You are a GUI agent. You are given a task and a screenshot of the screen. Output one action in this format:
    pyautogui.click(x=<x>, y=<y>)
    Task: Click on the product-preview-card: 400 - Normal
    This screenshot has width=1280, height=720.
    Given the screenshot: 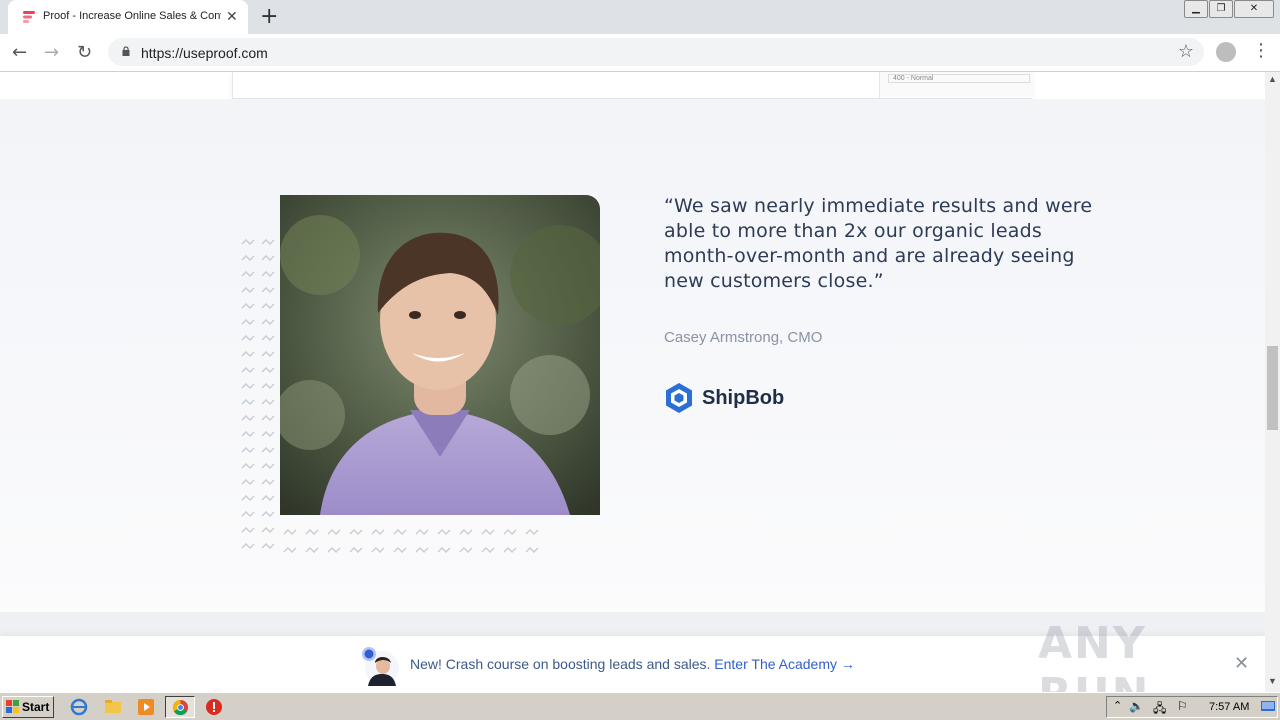 What is the action you would take?
    pyautogui.click(x=632, y=85)
    